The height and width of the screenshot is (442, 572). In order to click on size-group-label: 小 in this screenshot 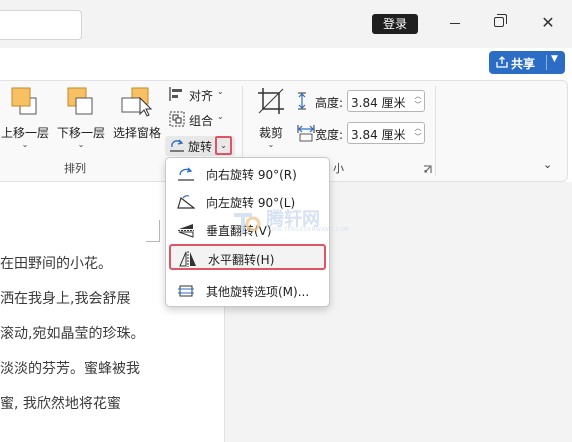, I will do `click(338, 168)`.